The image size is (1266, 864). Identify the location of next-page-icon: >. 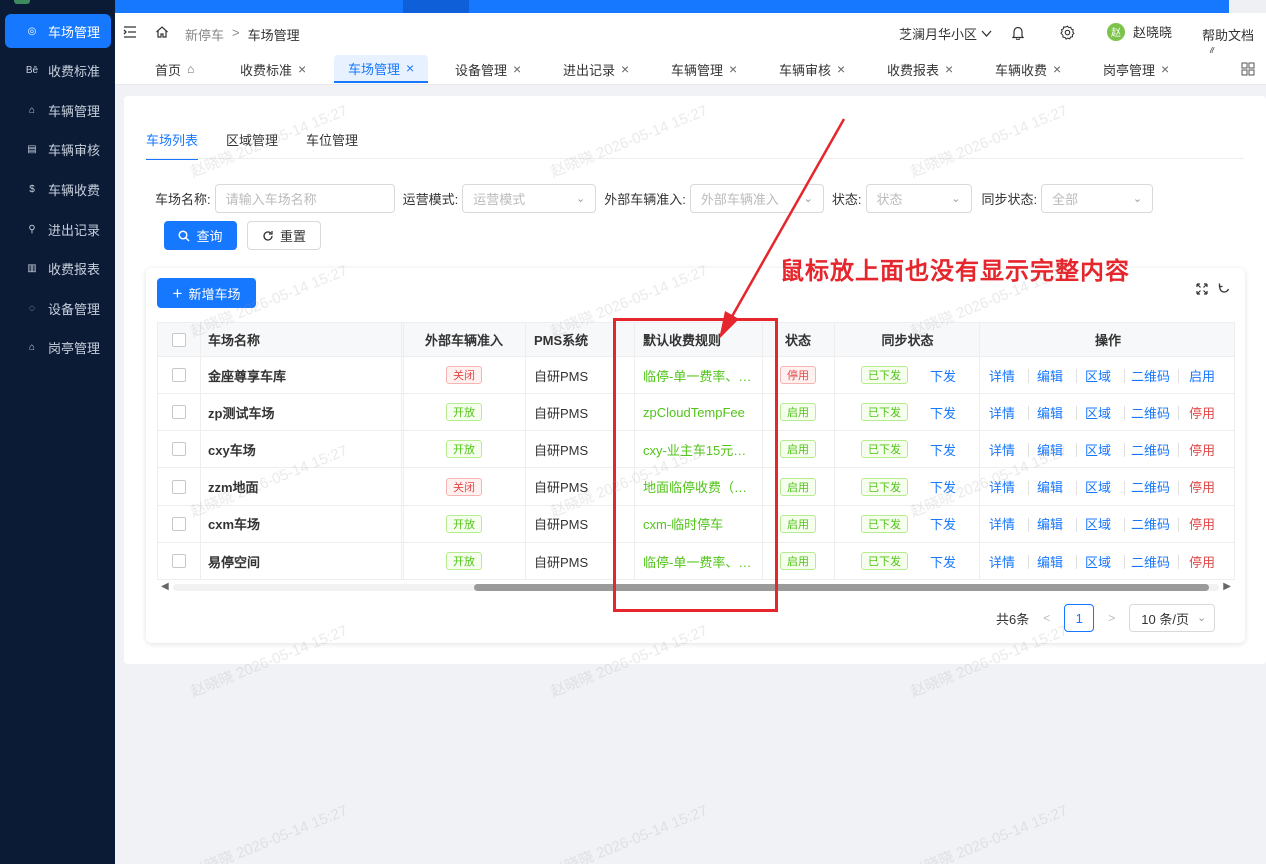
(1111, 618).